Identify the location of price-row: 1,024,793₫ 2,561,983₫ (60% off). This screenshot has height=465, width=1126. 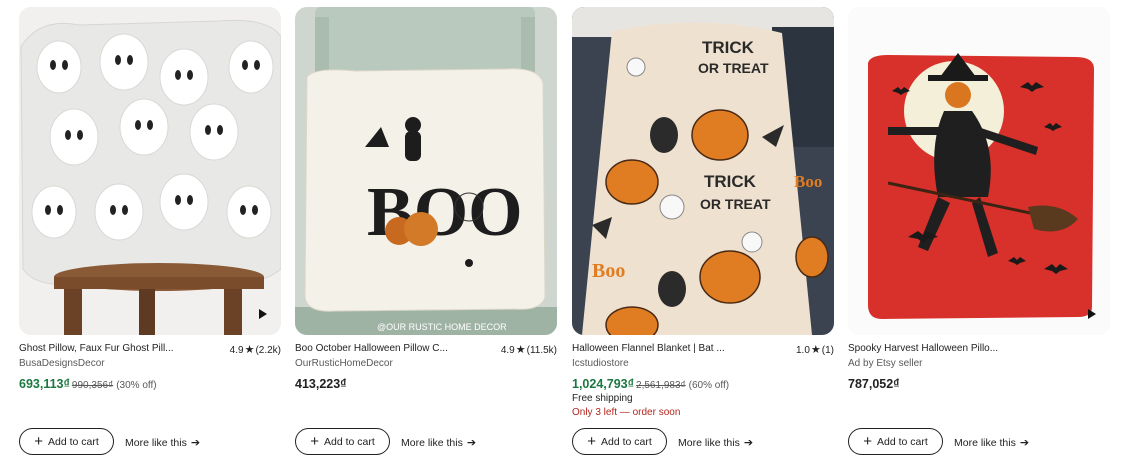
(650, 384).